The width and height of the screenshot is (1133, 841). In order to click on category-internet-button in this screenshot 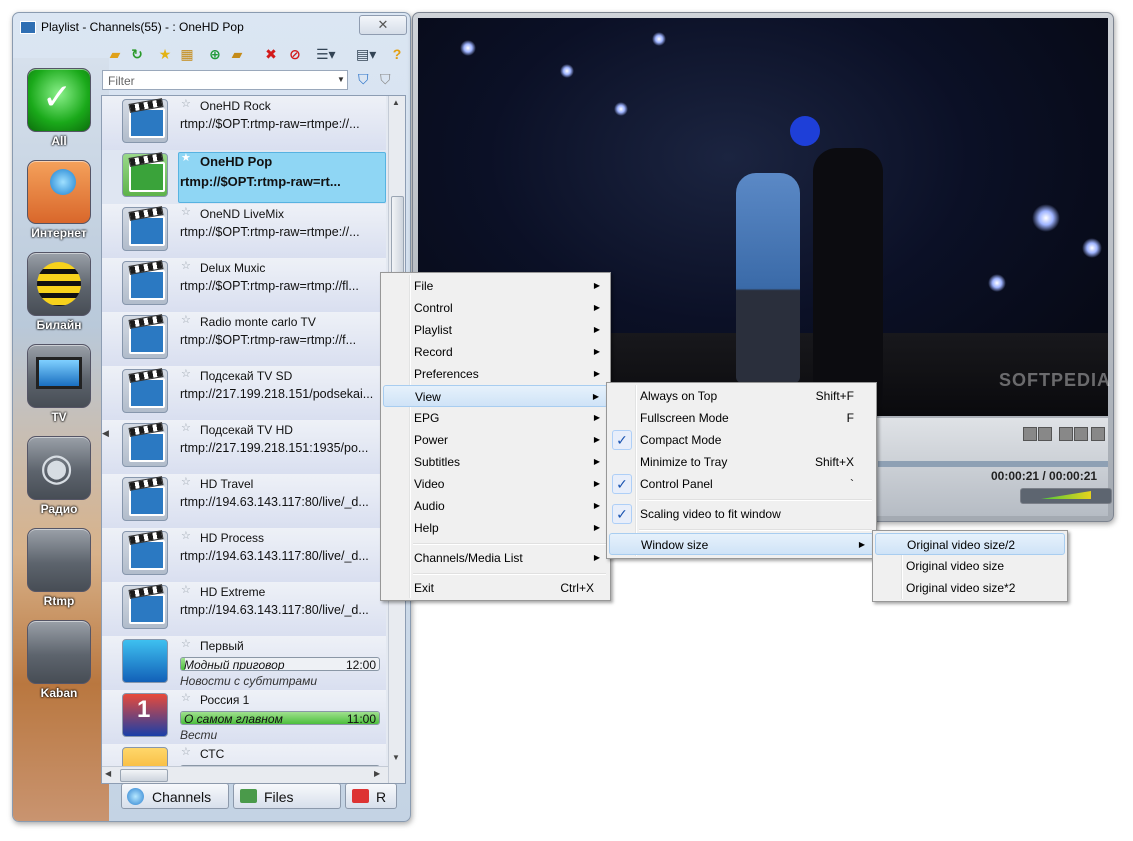, I will do `click(59, 192)`.